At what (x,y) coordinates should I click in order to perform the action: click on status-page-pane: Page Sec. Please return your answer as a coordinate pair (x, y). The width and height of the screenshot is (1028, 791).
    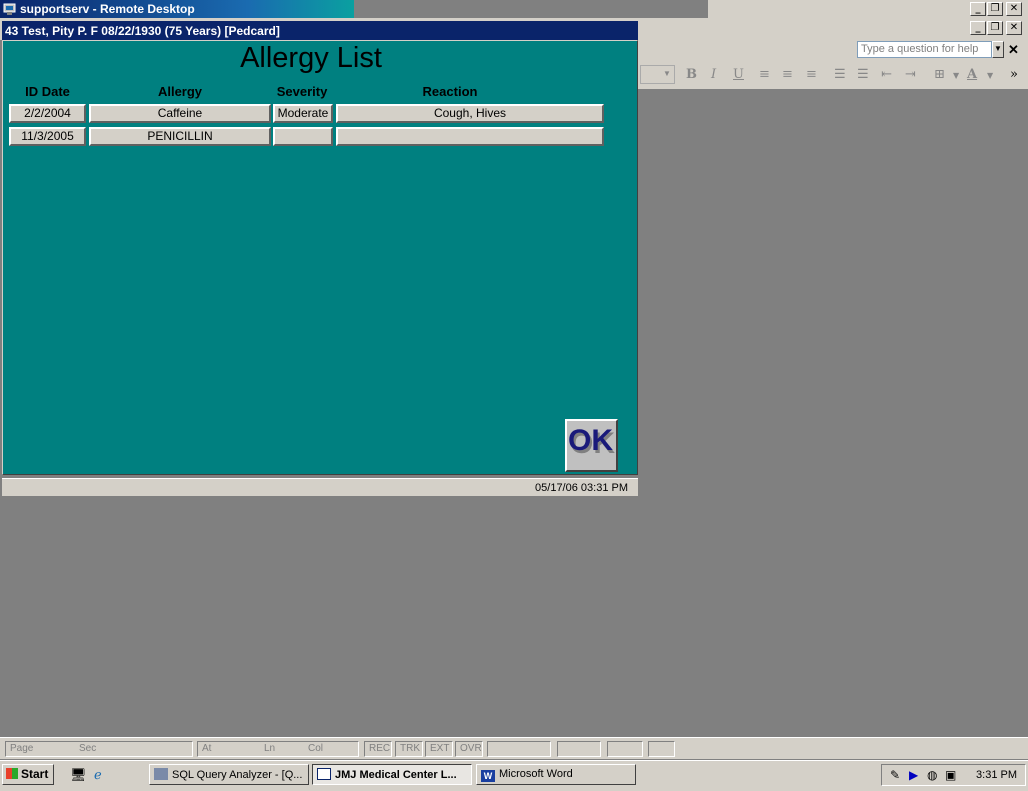
    Looking at the image, I should click on (99, 749).